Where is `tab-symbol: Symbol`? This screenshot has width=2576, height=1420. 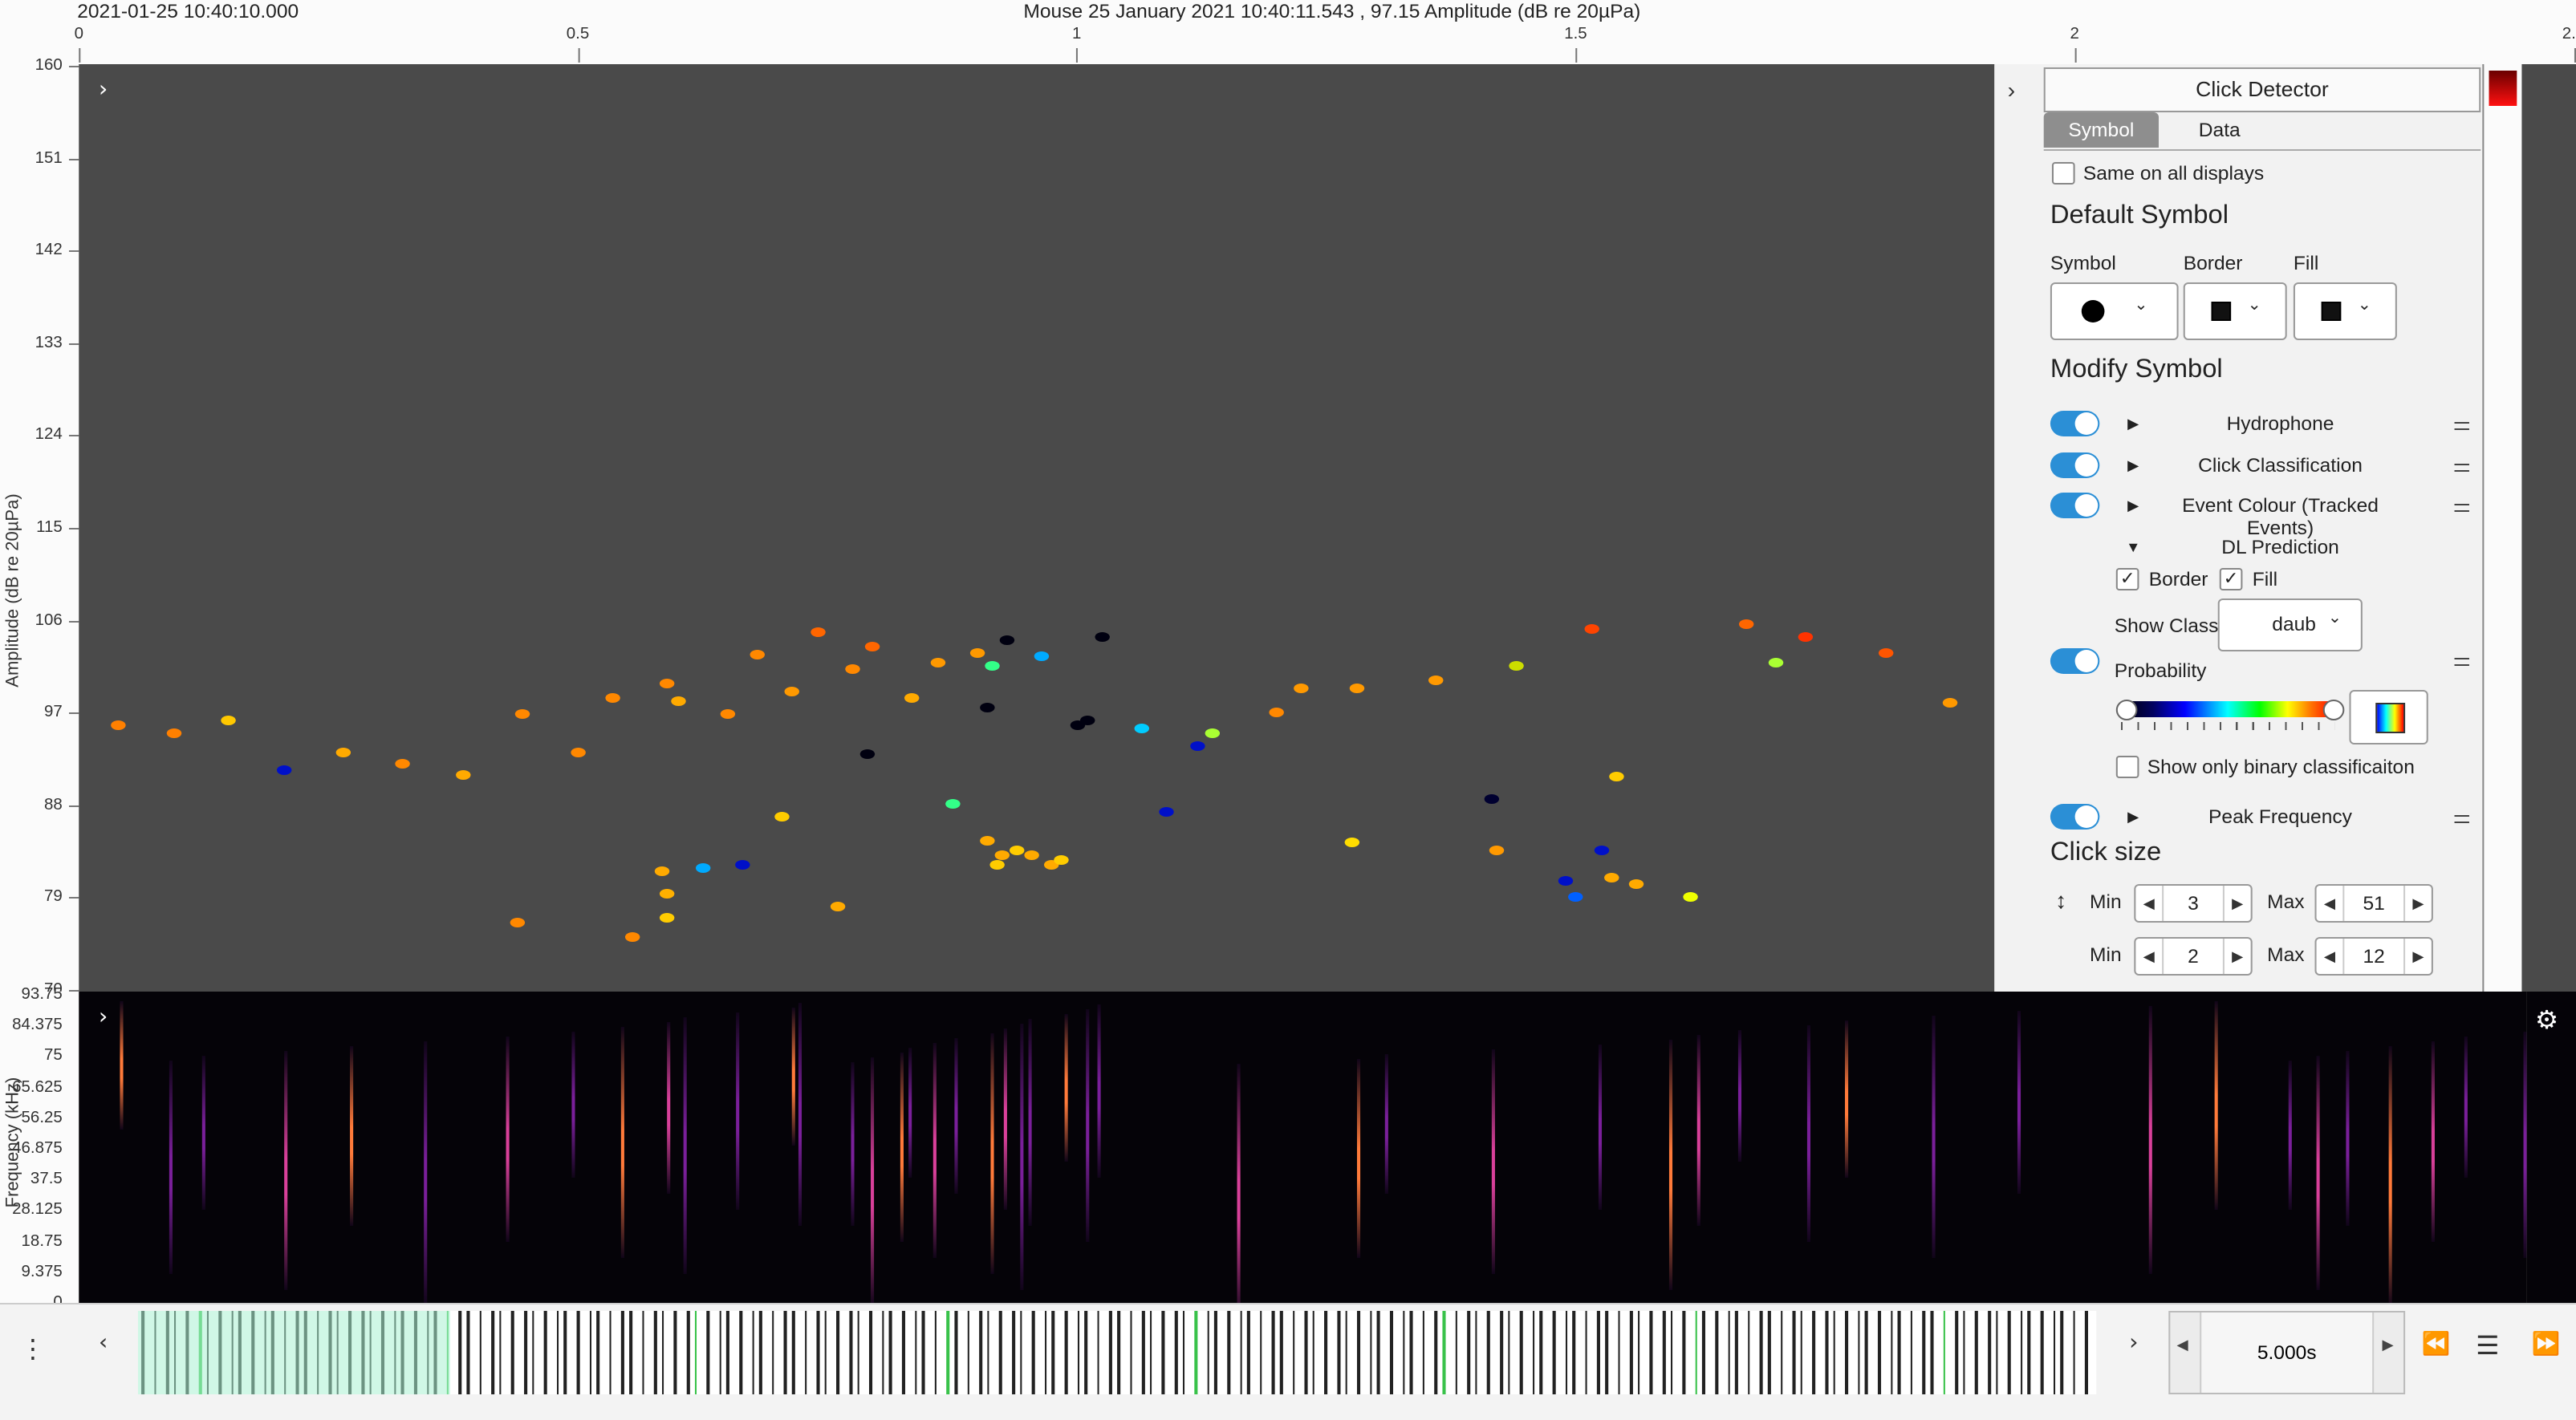
tab-symbol: Symbol is located at coordinates (2101, 130).